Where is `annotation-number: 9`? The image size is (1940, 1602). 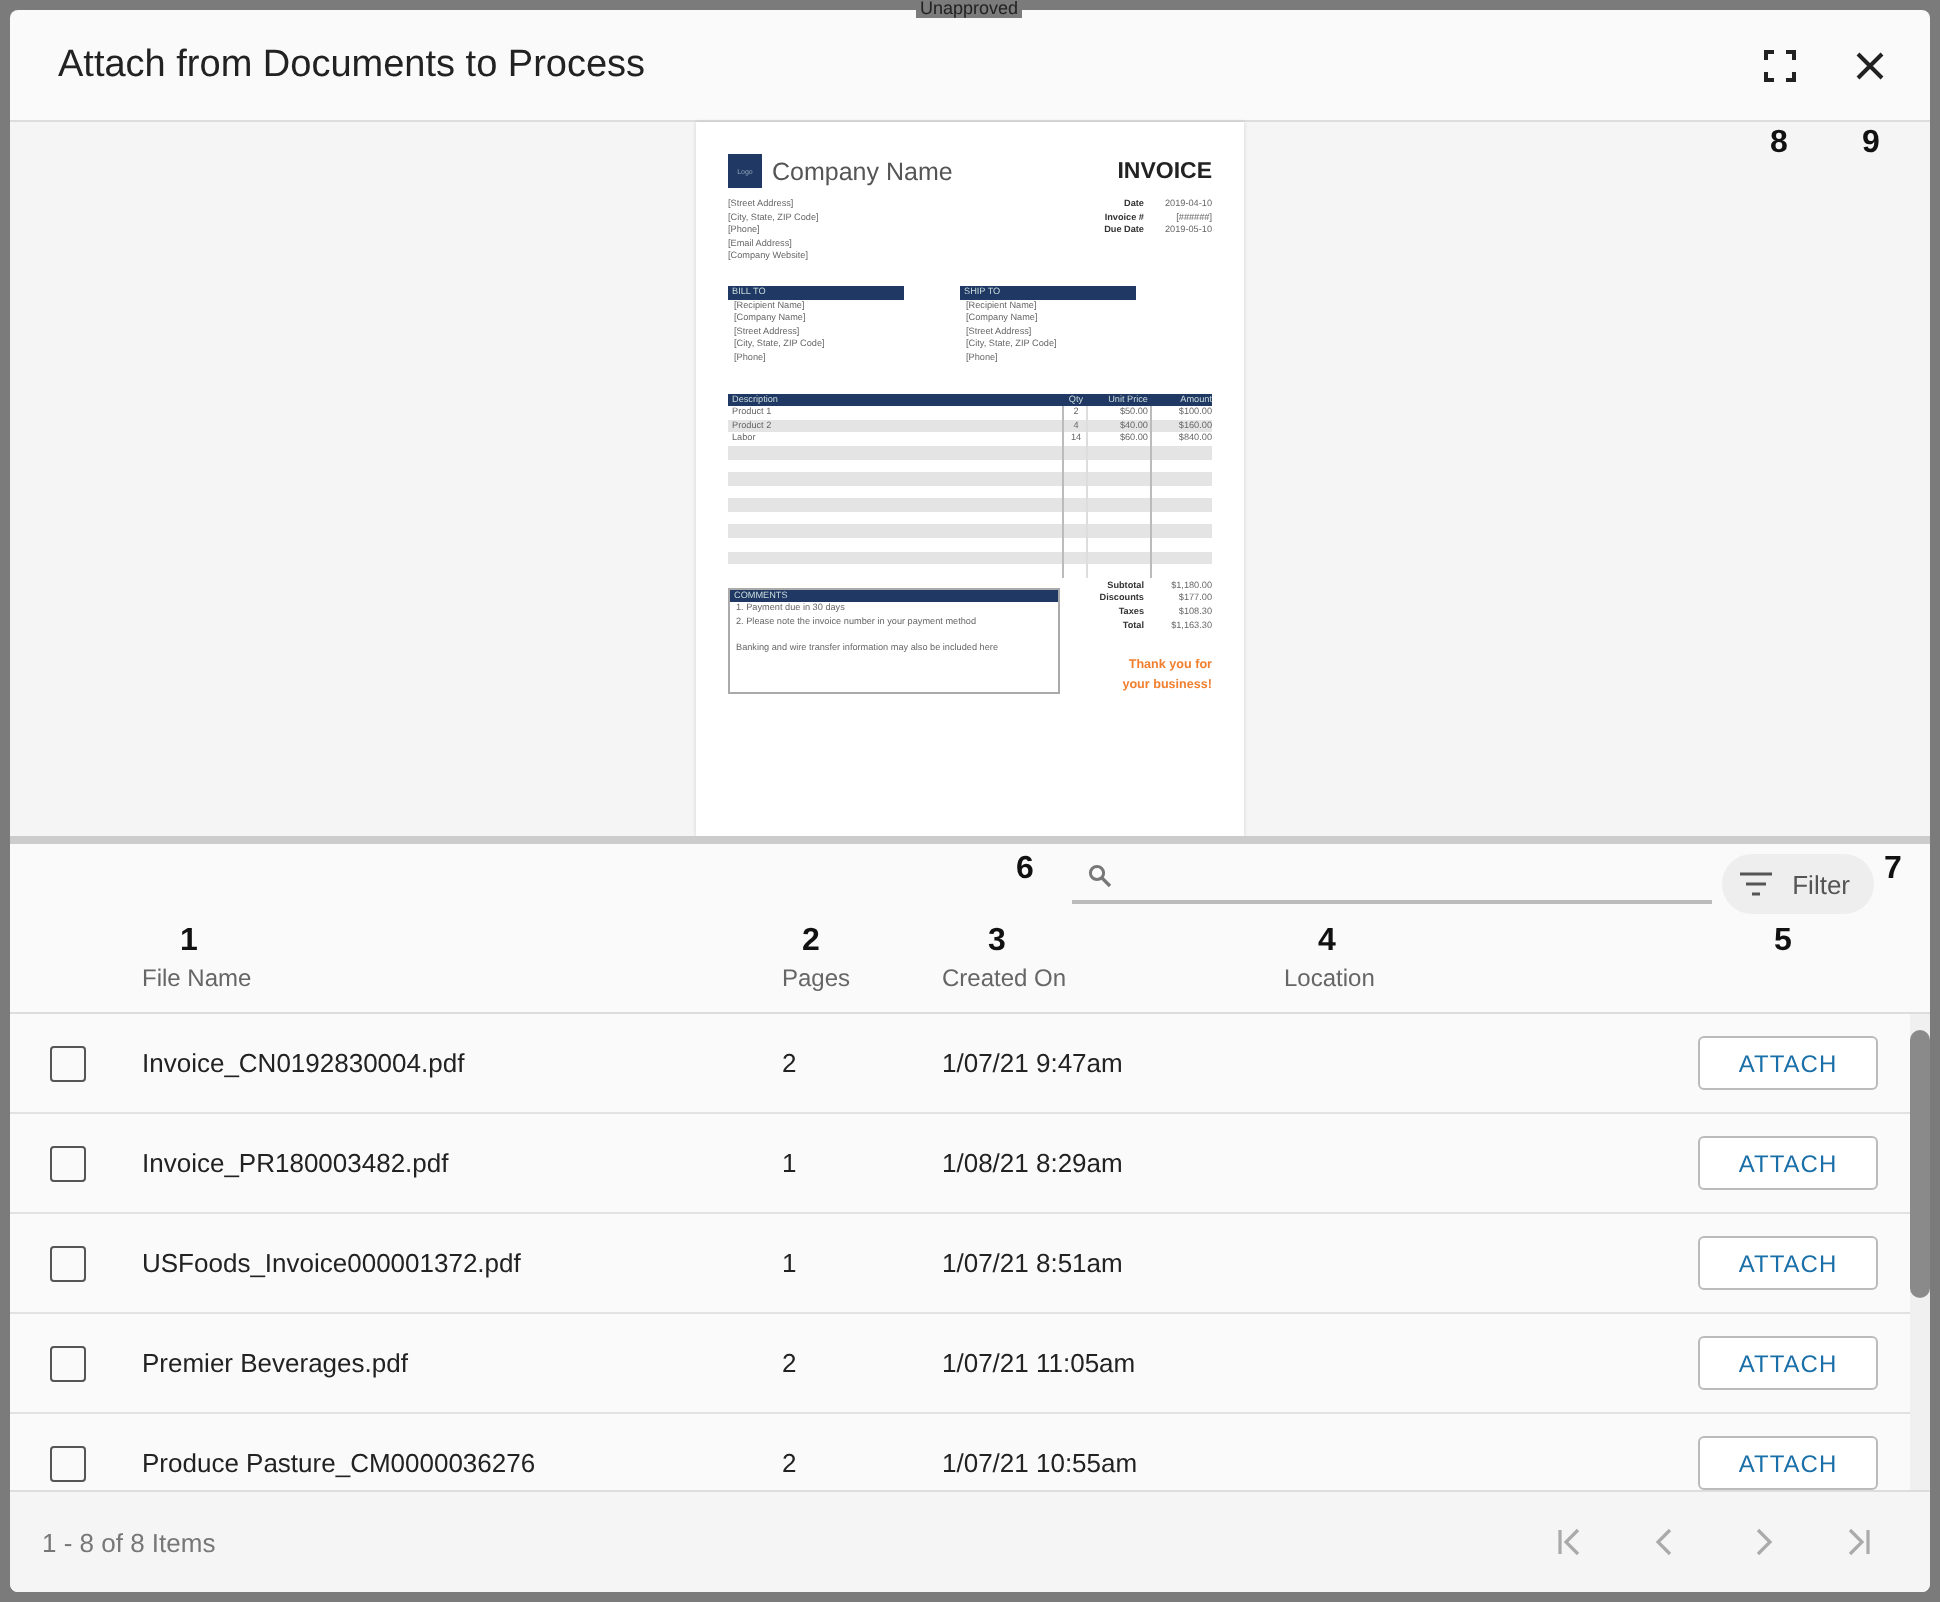 annotation-number: 9 is located at coordinates (1871, 144).